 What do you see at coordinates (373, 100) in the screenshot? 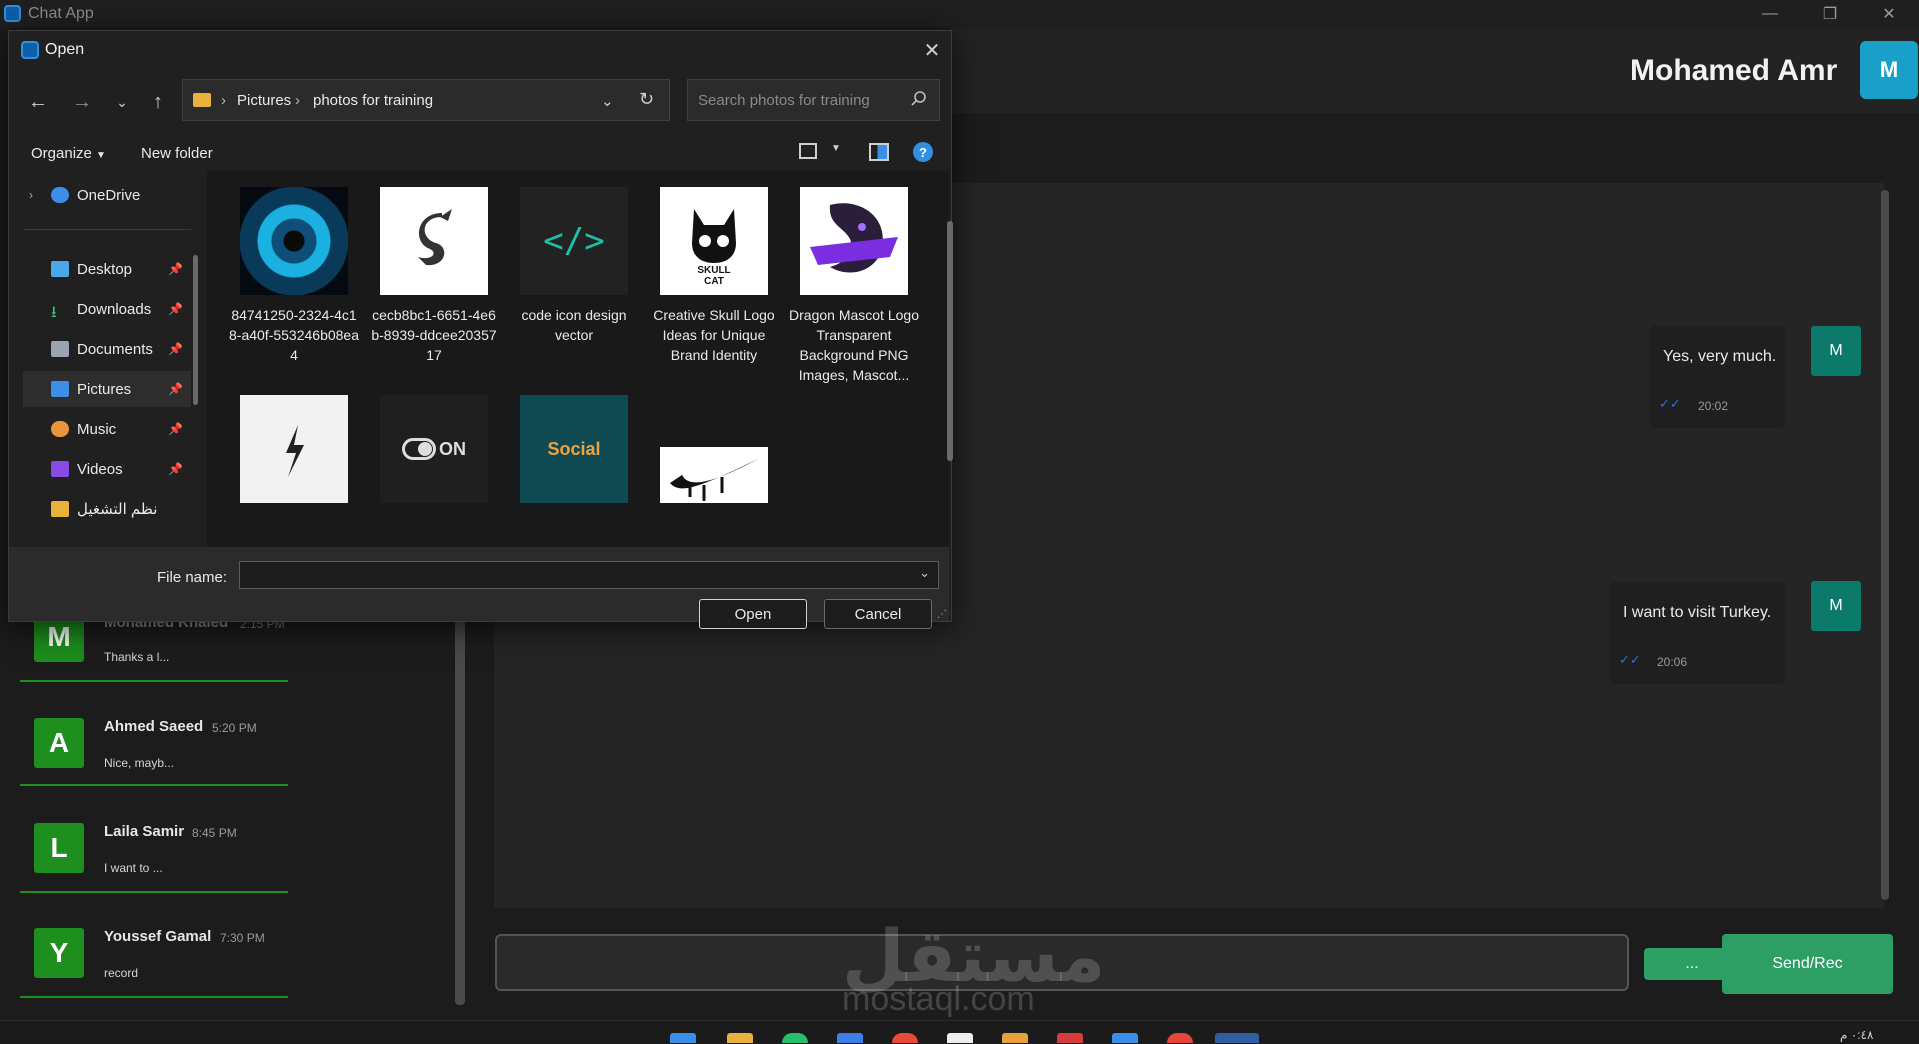
I see `breadcrumb-current-folder: photos for training` at bounding box center [373, 100].